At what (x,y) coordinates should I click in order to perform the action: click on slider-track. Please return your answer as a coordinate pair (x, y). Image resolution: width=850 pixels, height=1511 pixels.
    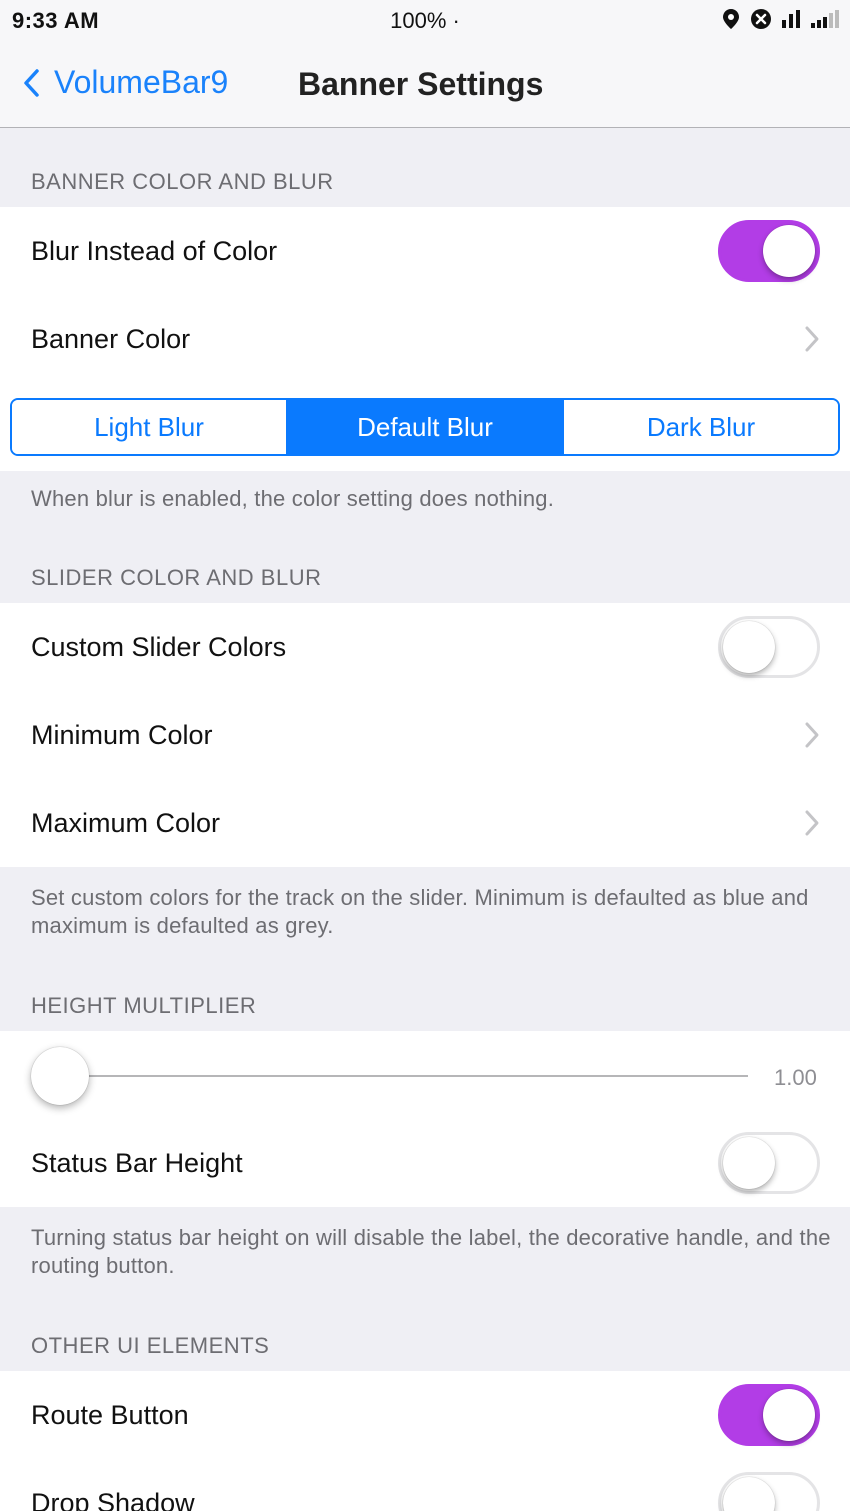
    Looking at the image, I should click on (404, 1076).